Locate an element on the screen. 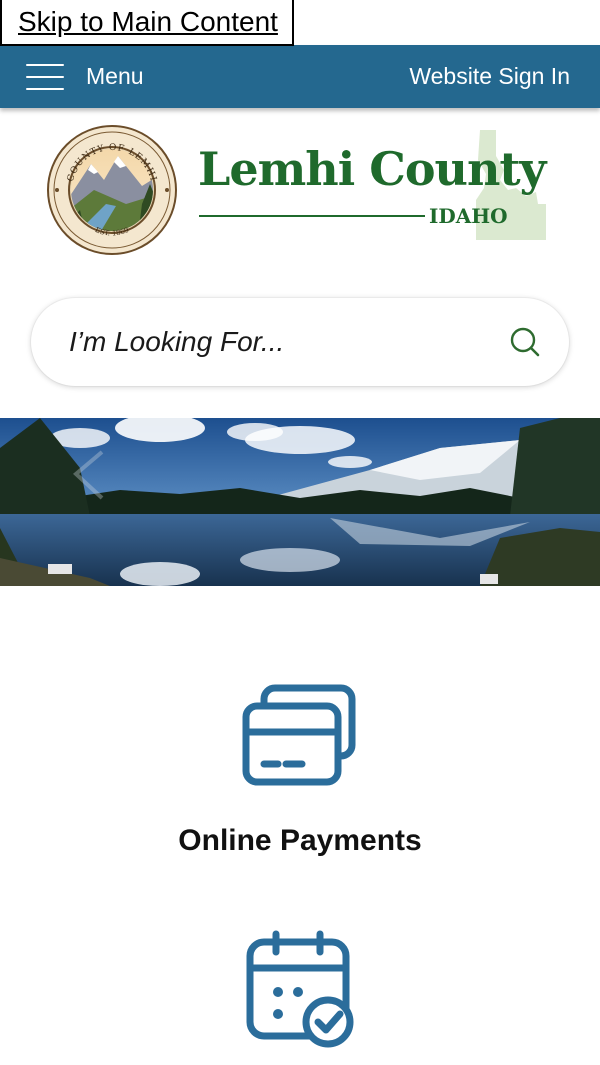 This screenshot has height=1065, width=600. site-search is located at coordinates (300, 342).